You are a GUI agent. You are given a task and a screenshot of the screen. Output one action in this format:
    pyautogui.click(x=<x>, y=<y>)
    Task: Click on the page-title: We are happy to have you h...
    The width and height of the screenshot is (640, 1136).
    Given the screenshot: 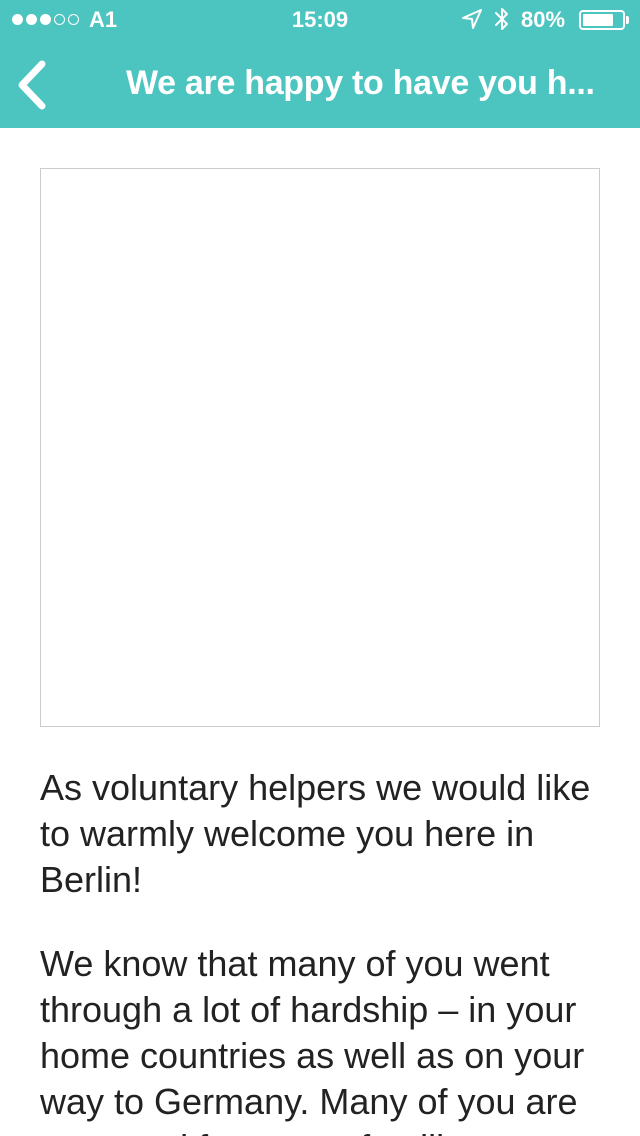 What is the action you would take?
    pyautogui.click(x=360, y=83)
    